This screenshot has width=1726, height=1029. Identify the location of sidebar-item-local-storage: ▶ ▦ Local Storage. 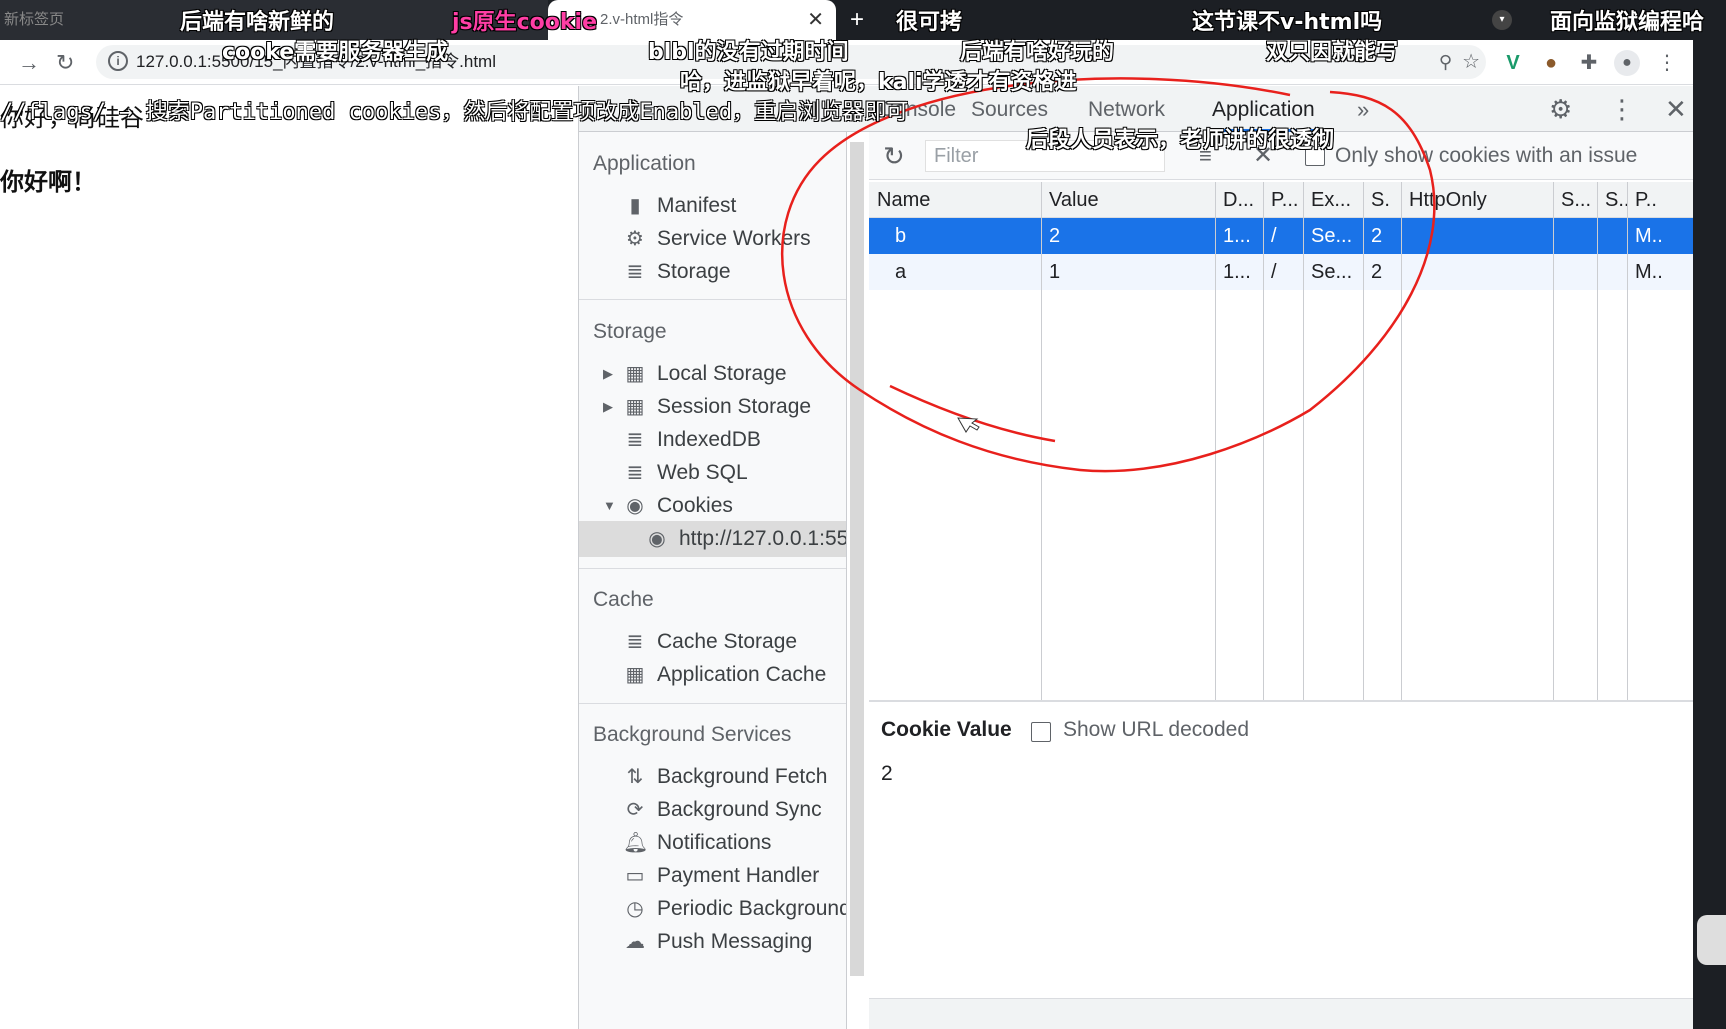
(712, 374).